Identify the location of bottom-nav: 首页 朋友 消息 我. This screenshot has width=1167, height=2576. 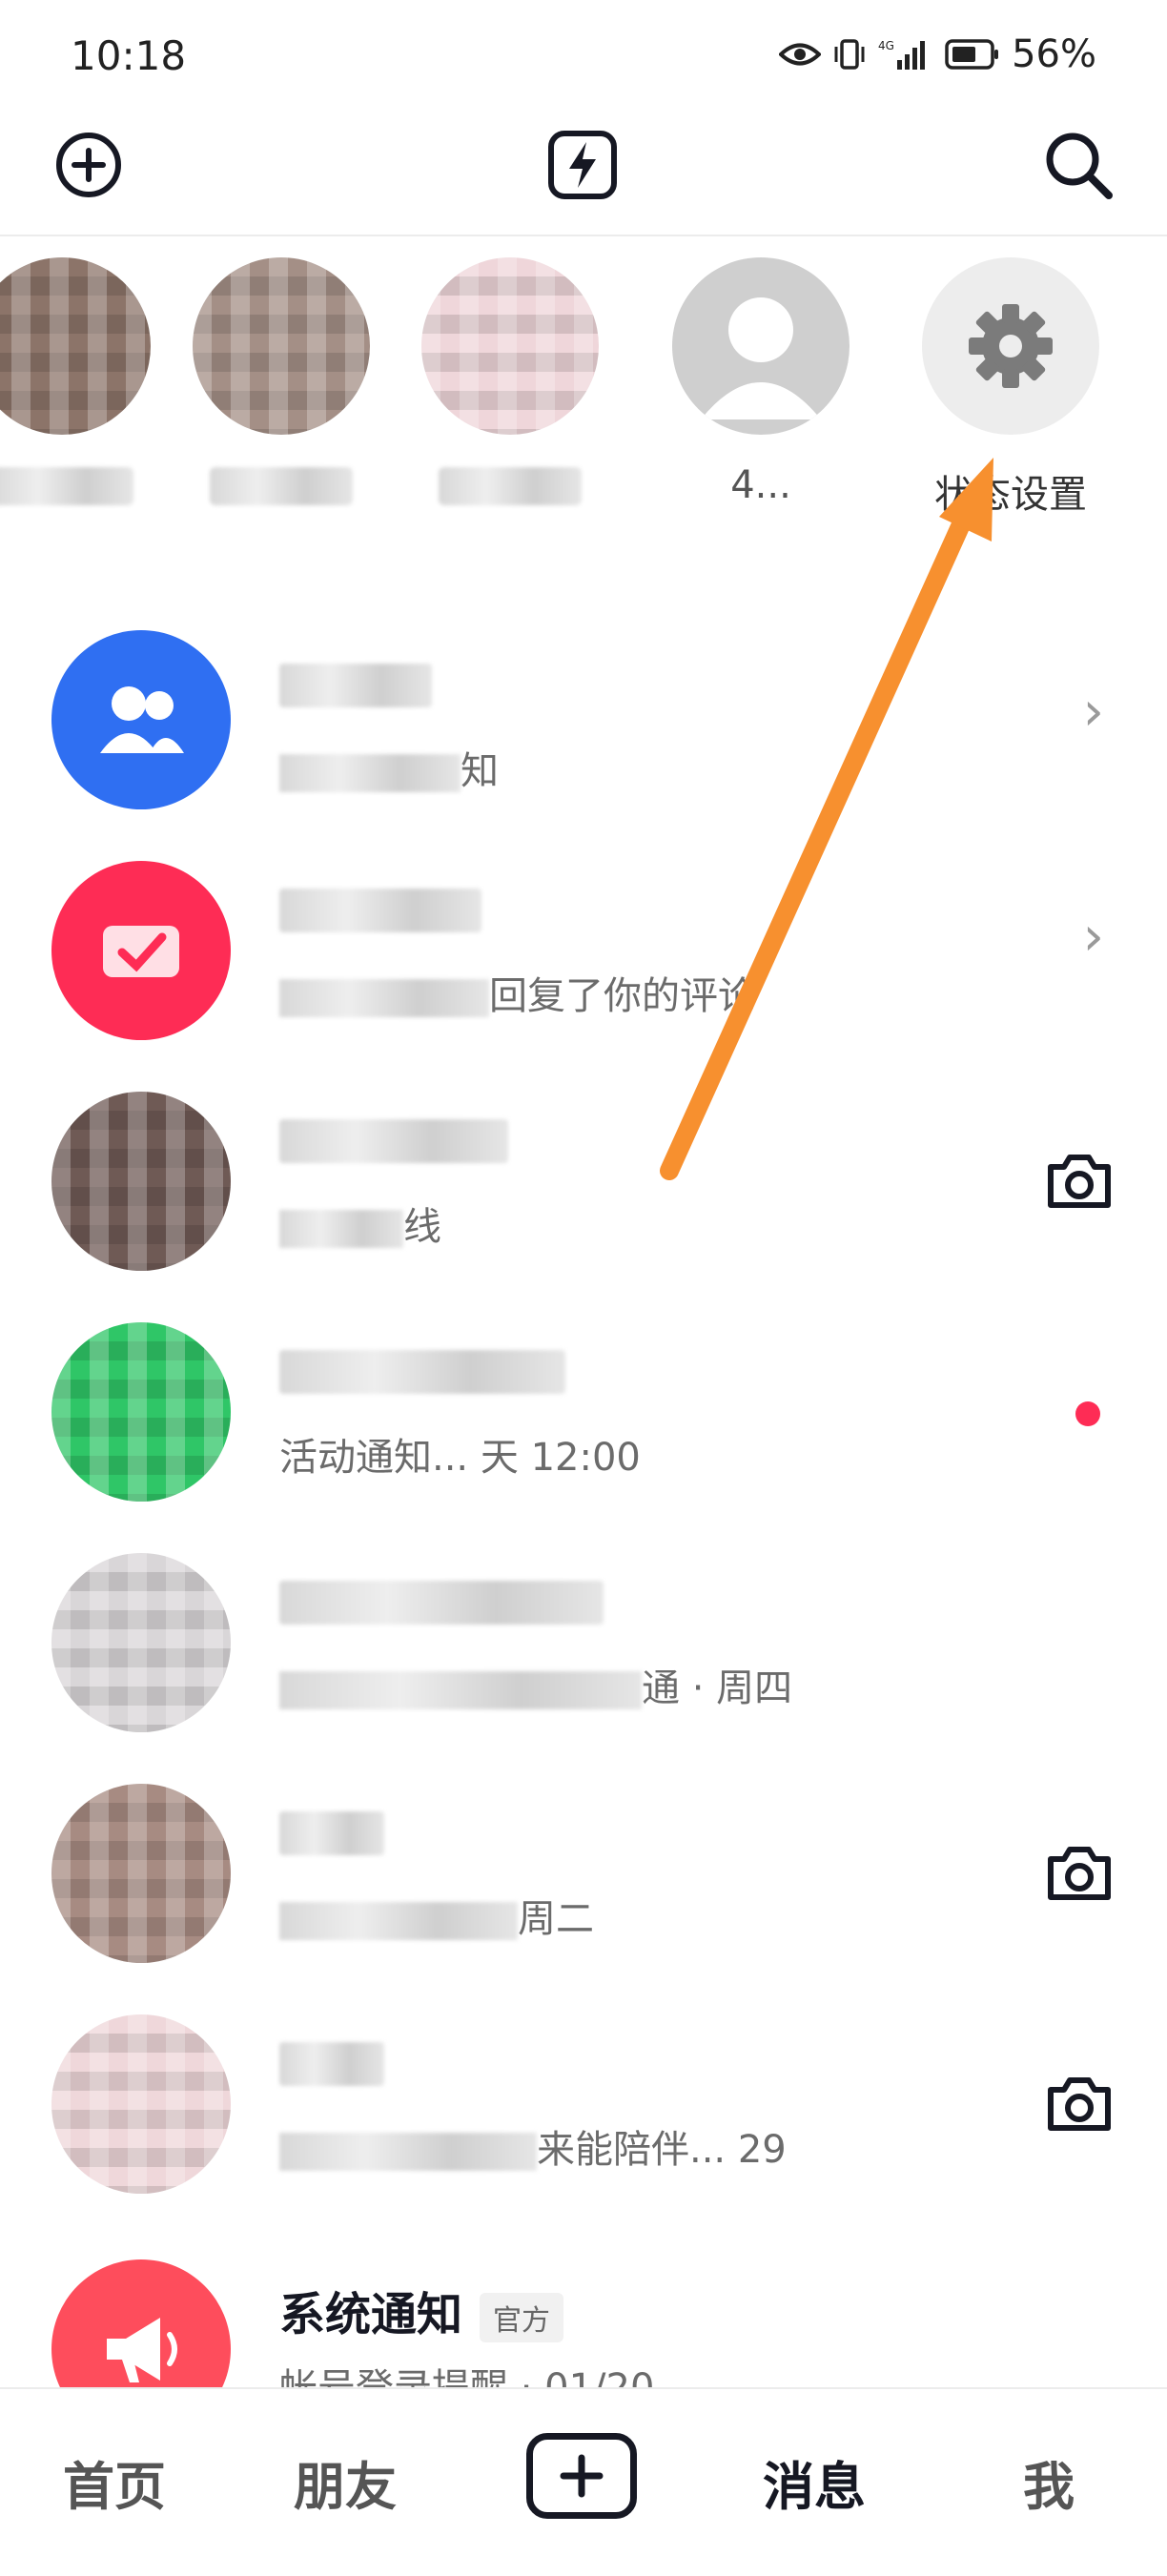
(583, 2481).